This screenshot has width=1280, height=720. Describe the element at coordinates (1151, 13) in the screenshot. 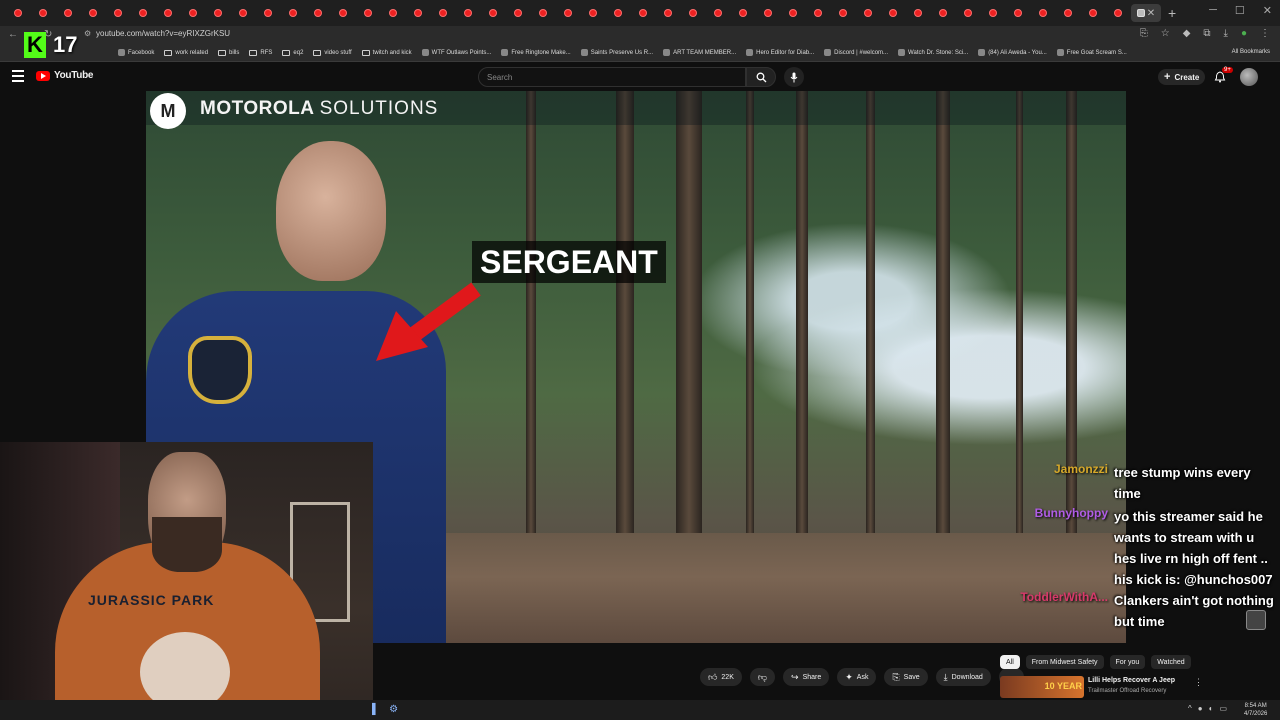

I see `close-tab-icon: ✕` at that location.